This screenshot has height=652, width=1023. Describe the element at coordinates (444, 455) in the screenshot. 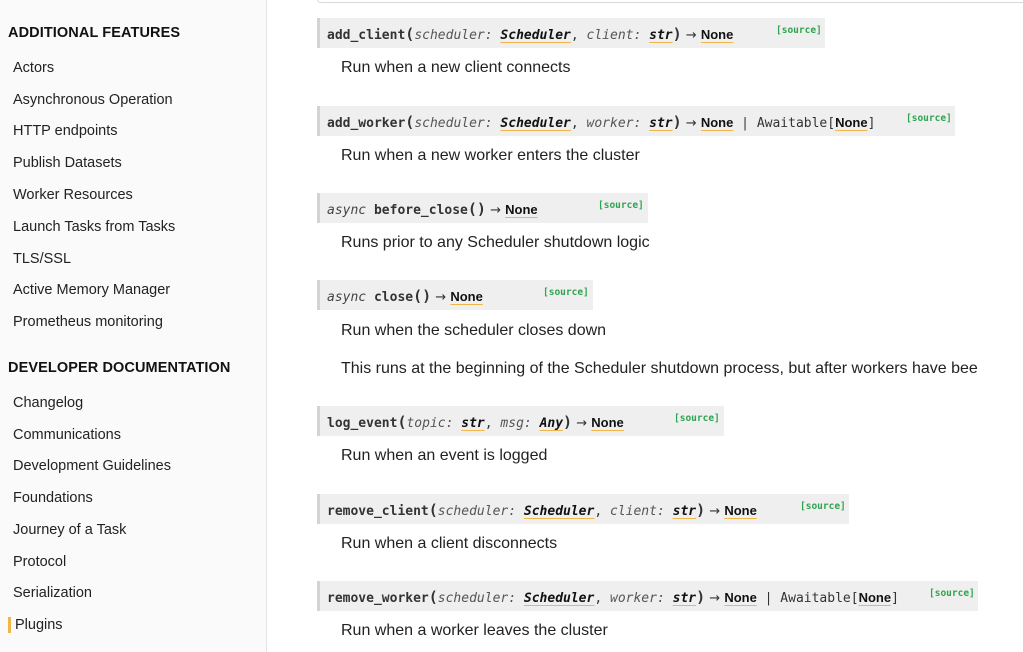

I see `method-description: Run when an event is logged` at that location.